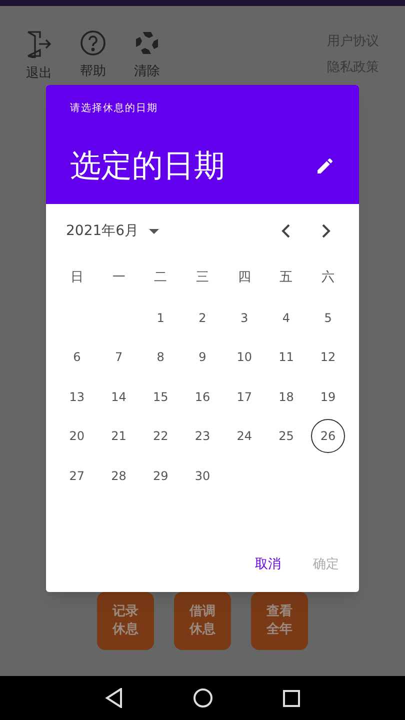  What do you see at coordinates (161, 317) in the screenshot?
I see `calendar-day: 1` at bounding box center [161, 317].